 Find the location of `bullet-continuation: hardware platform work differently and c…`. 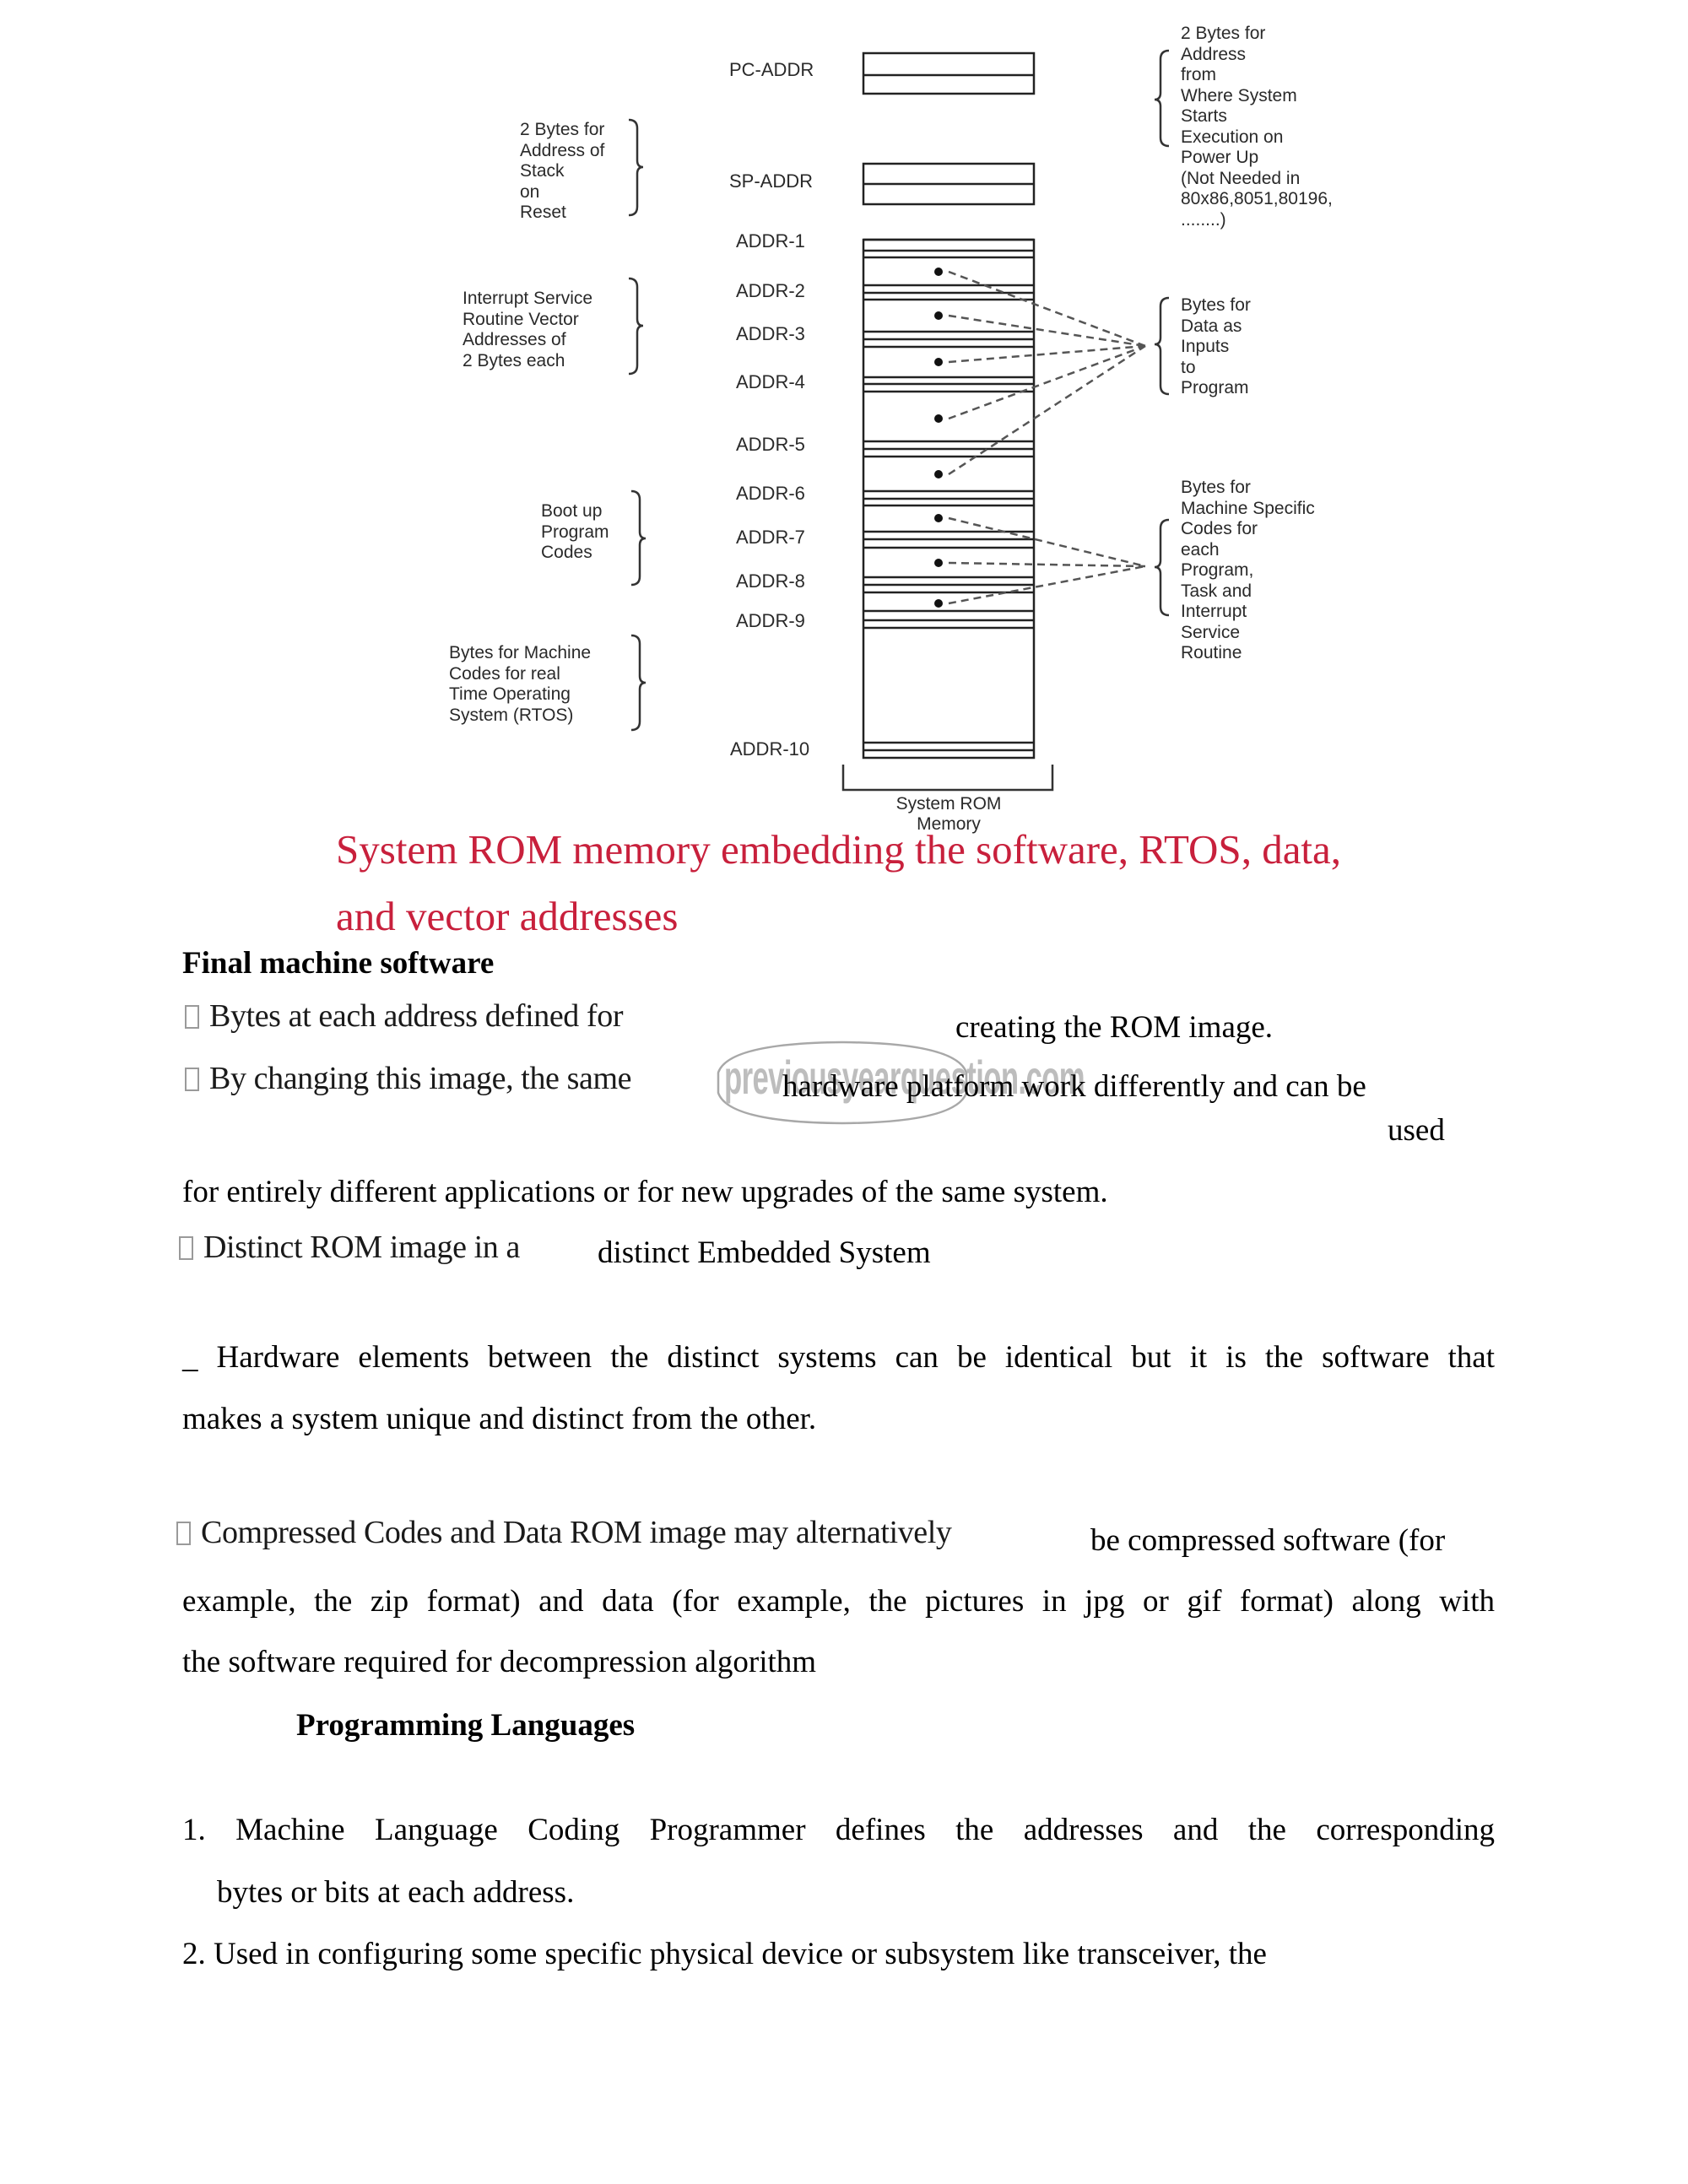

bullet-continuation: hardware platform work differently and c… is located at coordinates (1074, 1086).